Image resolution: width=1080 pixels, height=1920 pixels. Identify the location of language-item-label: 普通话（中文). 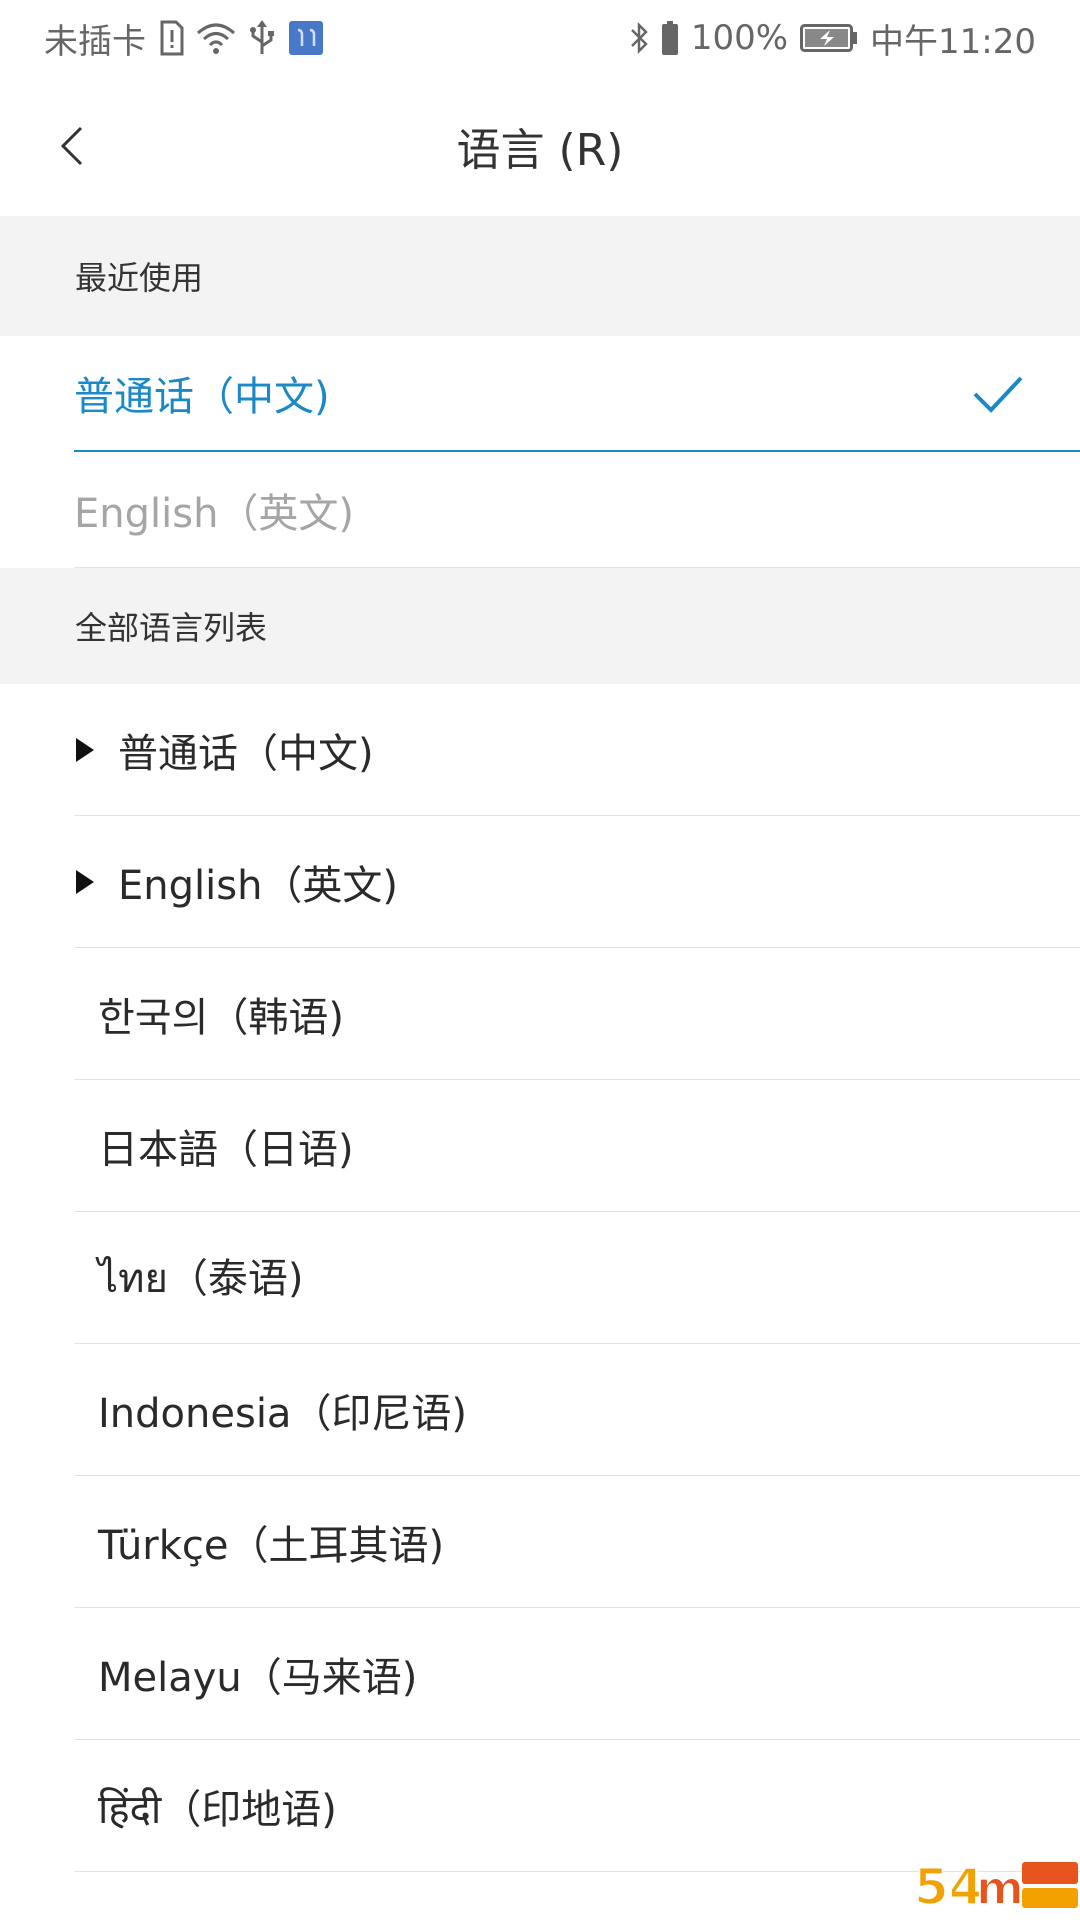
(246, 753).